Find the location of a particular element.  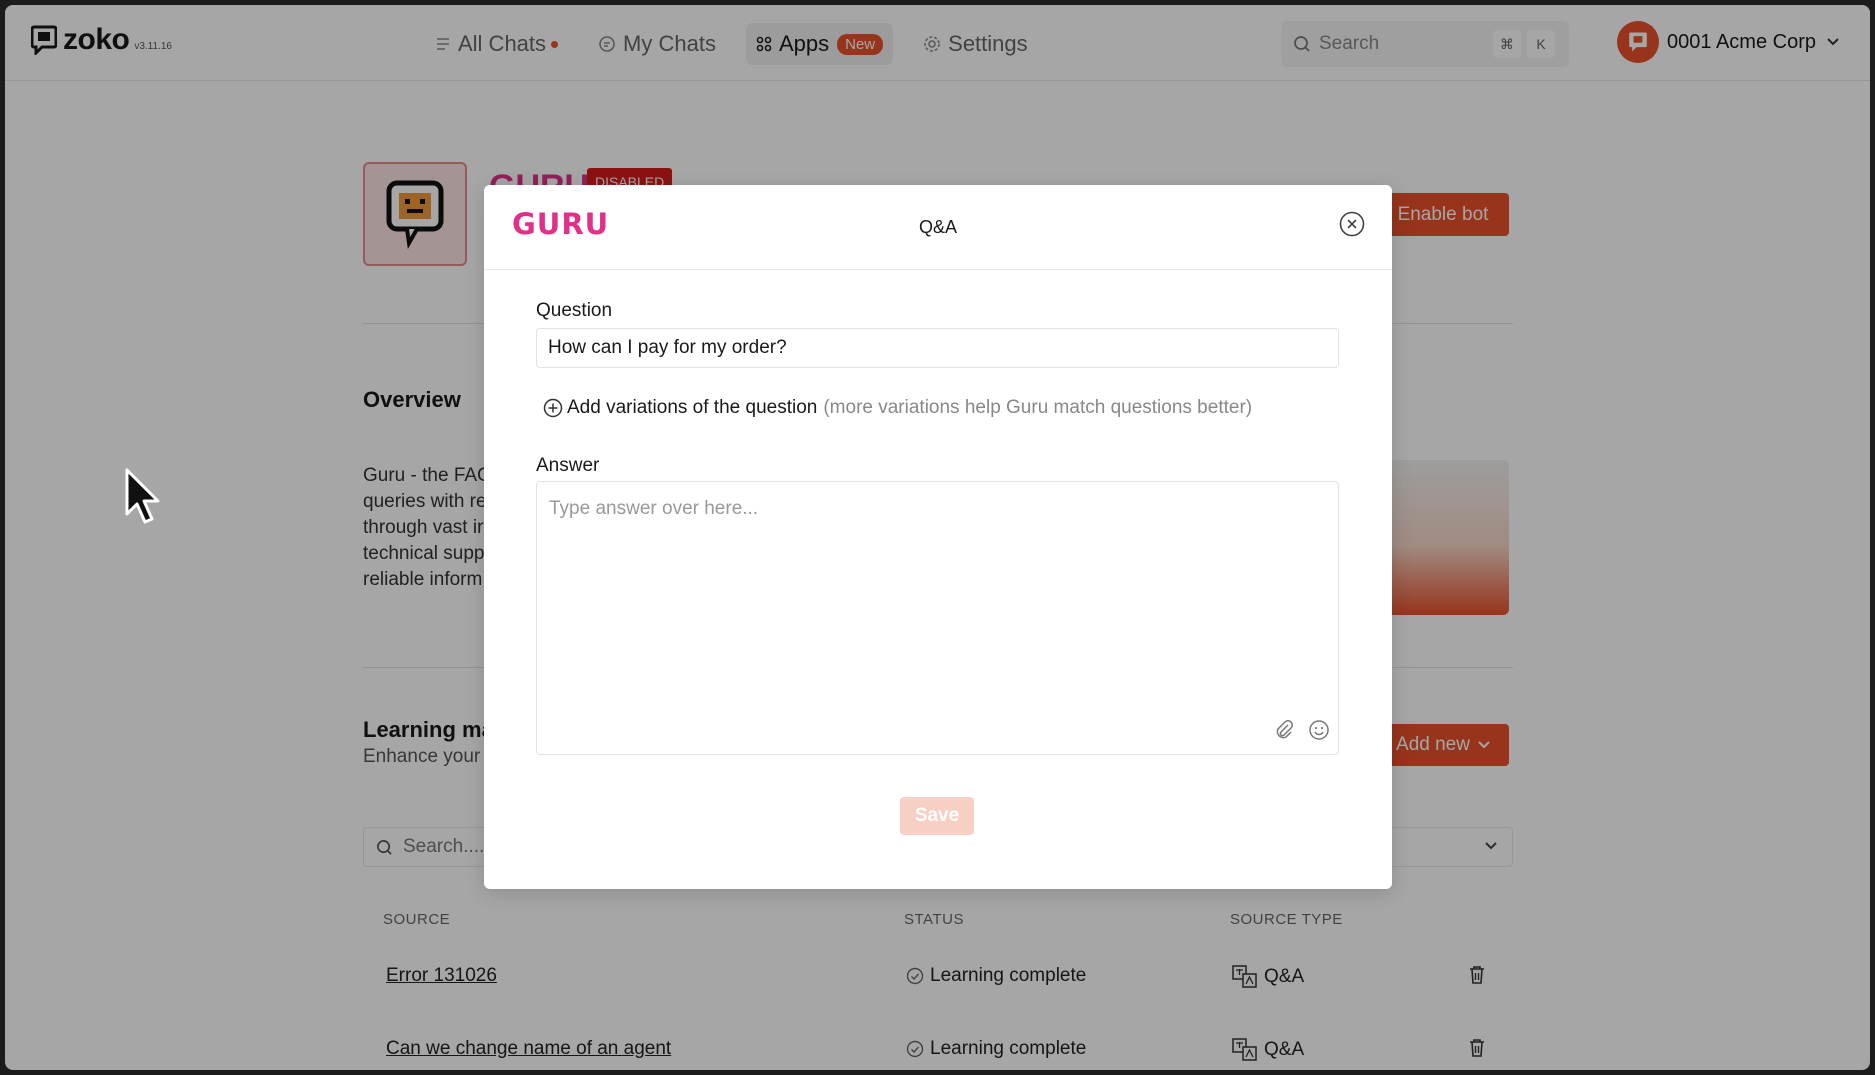

save-button: Save is located at coordinates (937, 816).